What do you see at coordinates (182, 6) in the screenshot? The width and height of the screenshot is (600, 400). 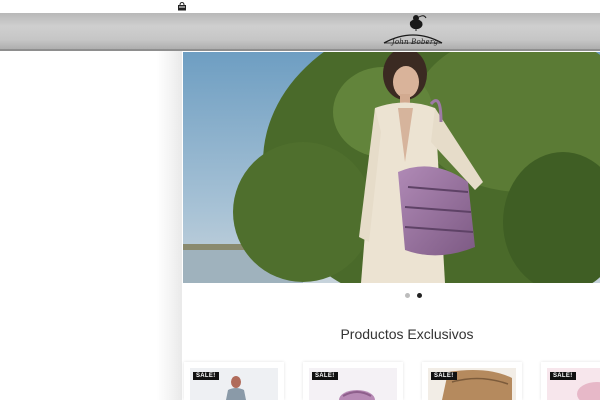 I see `shopping-bag-icon` at bounding box center [182, 6].